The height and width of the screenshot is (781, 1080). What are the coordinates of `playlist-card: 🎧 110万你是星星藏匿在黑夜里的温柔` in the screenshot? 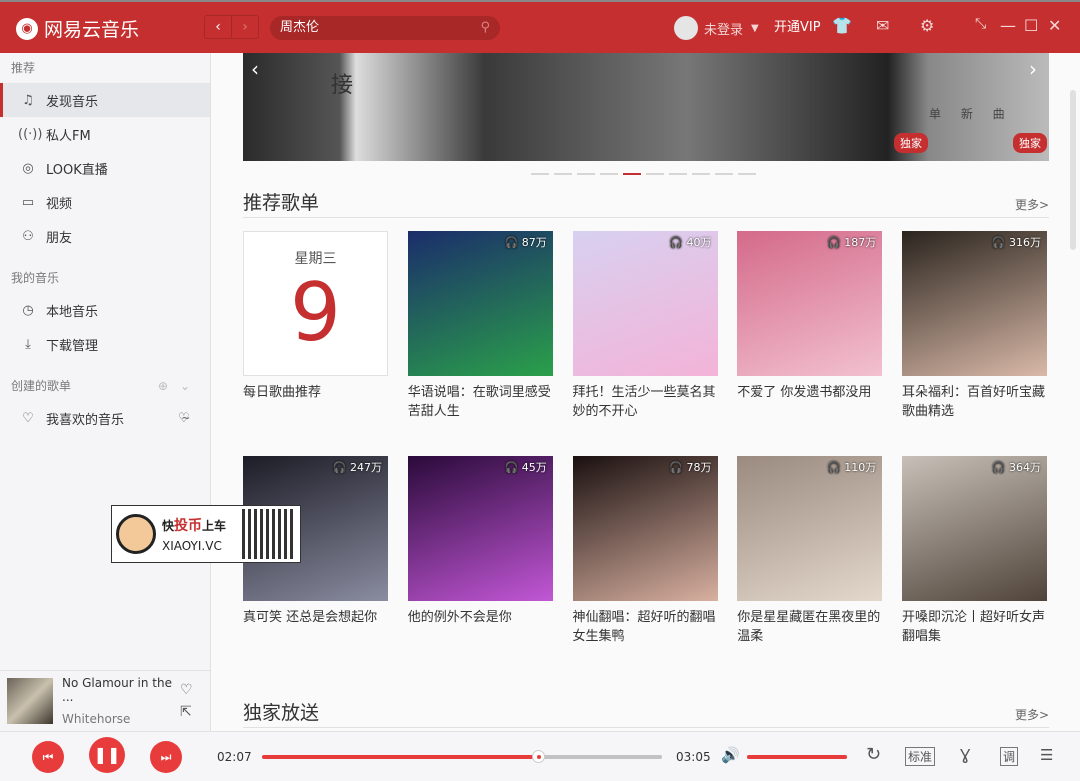 It's located at (810, 551).